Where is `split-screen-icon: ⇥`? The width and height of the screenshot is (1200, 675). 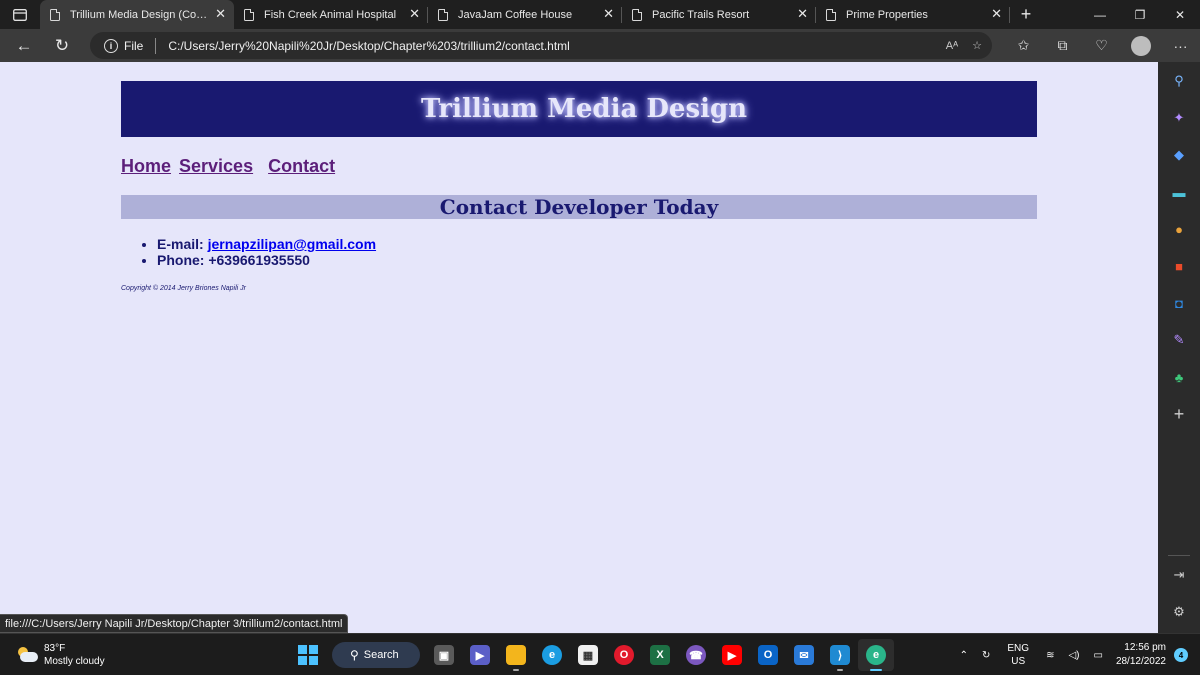 split-screen-icon: ⇥ is located at coordinates (1179, 575).